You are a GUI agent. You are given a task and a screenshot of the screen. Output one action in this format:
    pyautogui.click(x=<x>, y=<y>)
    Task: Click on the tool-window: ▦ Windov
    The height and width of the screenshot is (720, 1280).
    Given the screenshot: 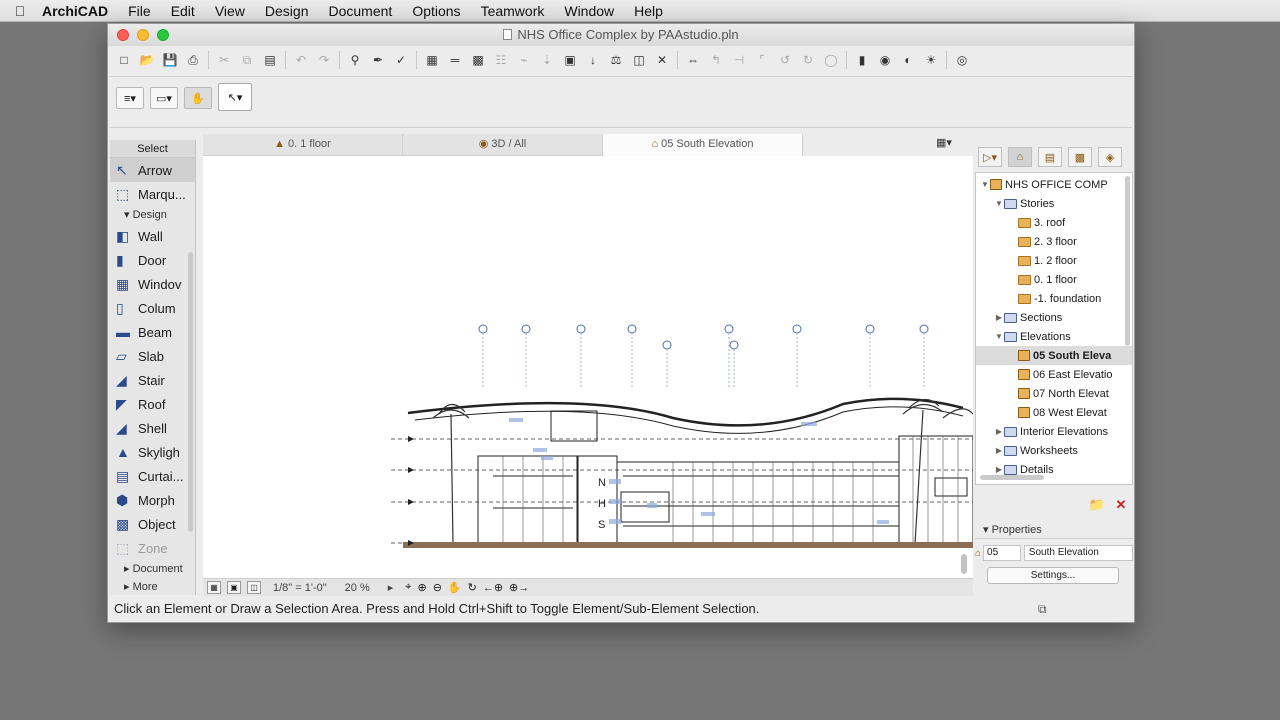 What is the action you would take?
    pyautogui.click(x=152, y=284)
    